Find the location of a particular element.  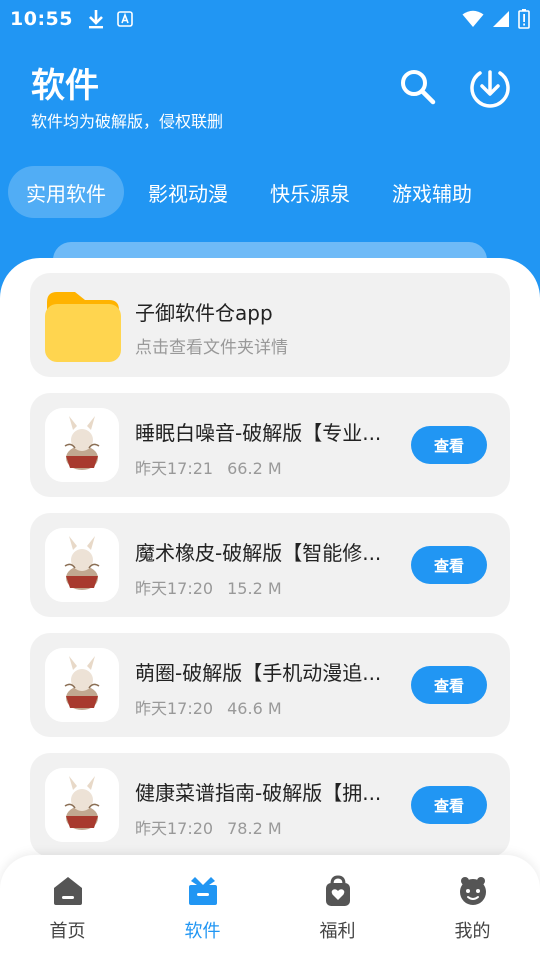

list-item: 萌圈-破解版【手机动漫追... 昨天17:20 46.6 M 查看 is located at coordinates (270, 685).